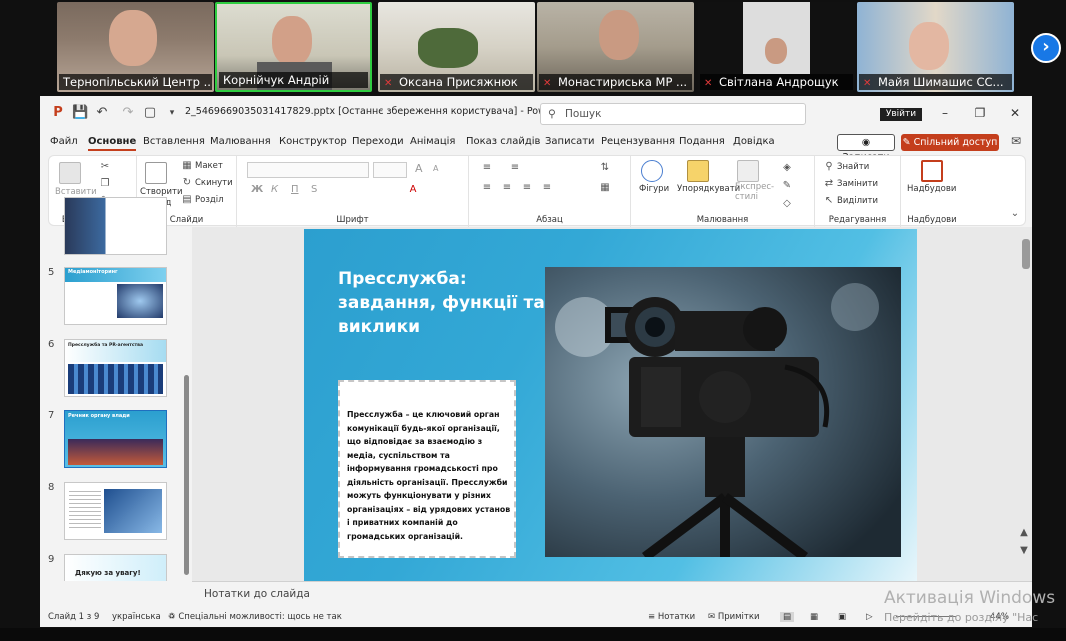 Image resolution: width=1066 pixels, height=641 pixels. What do you see at coordinates (102, 113) in the screenshot?
I see `undo-icon: ↶` at bounding box center [102, 113].